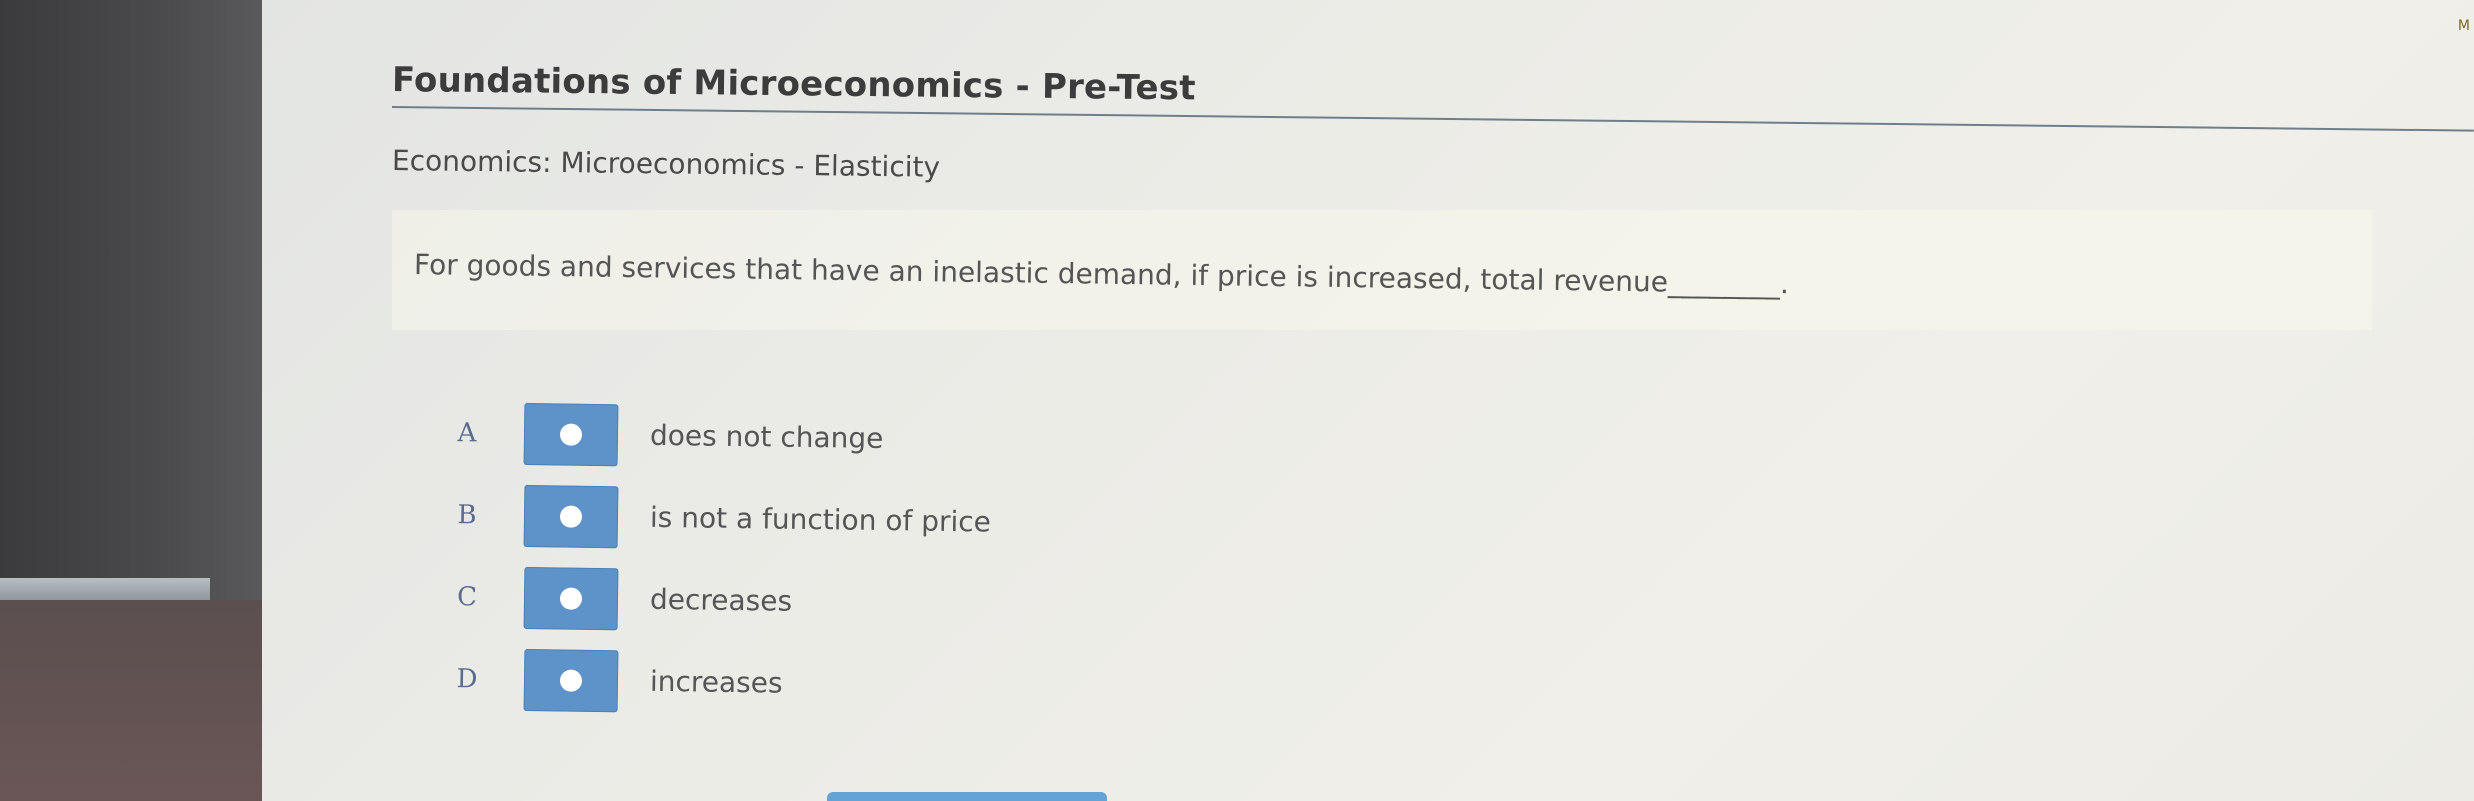 Image resolution: width=2474 pixels, height=801 pixels. Describe the element at coordinates (721, 600) in the screenshot. I see `option-label: decreases` at that location.